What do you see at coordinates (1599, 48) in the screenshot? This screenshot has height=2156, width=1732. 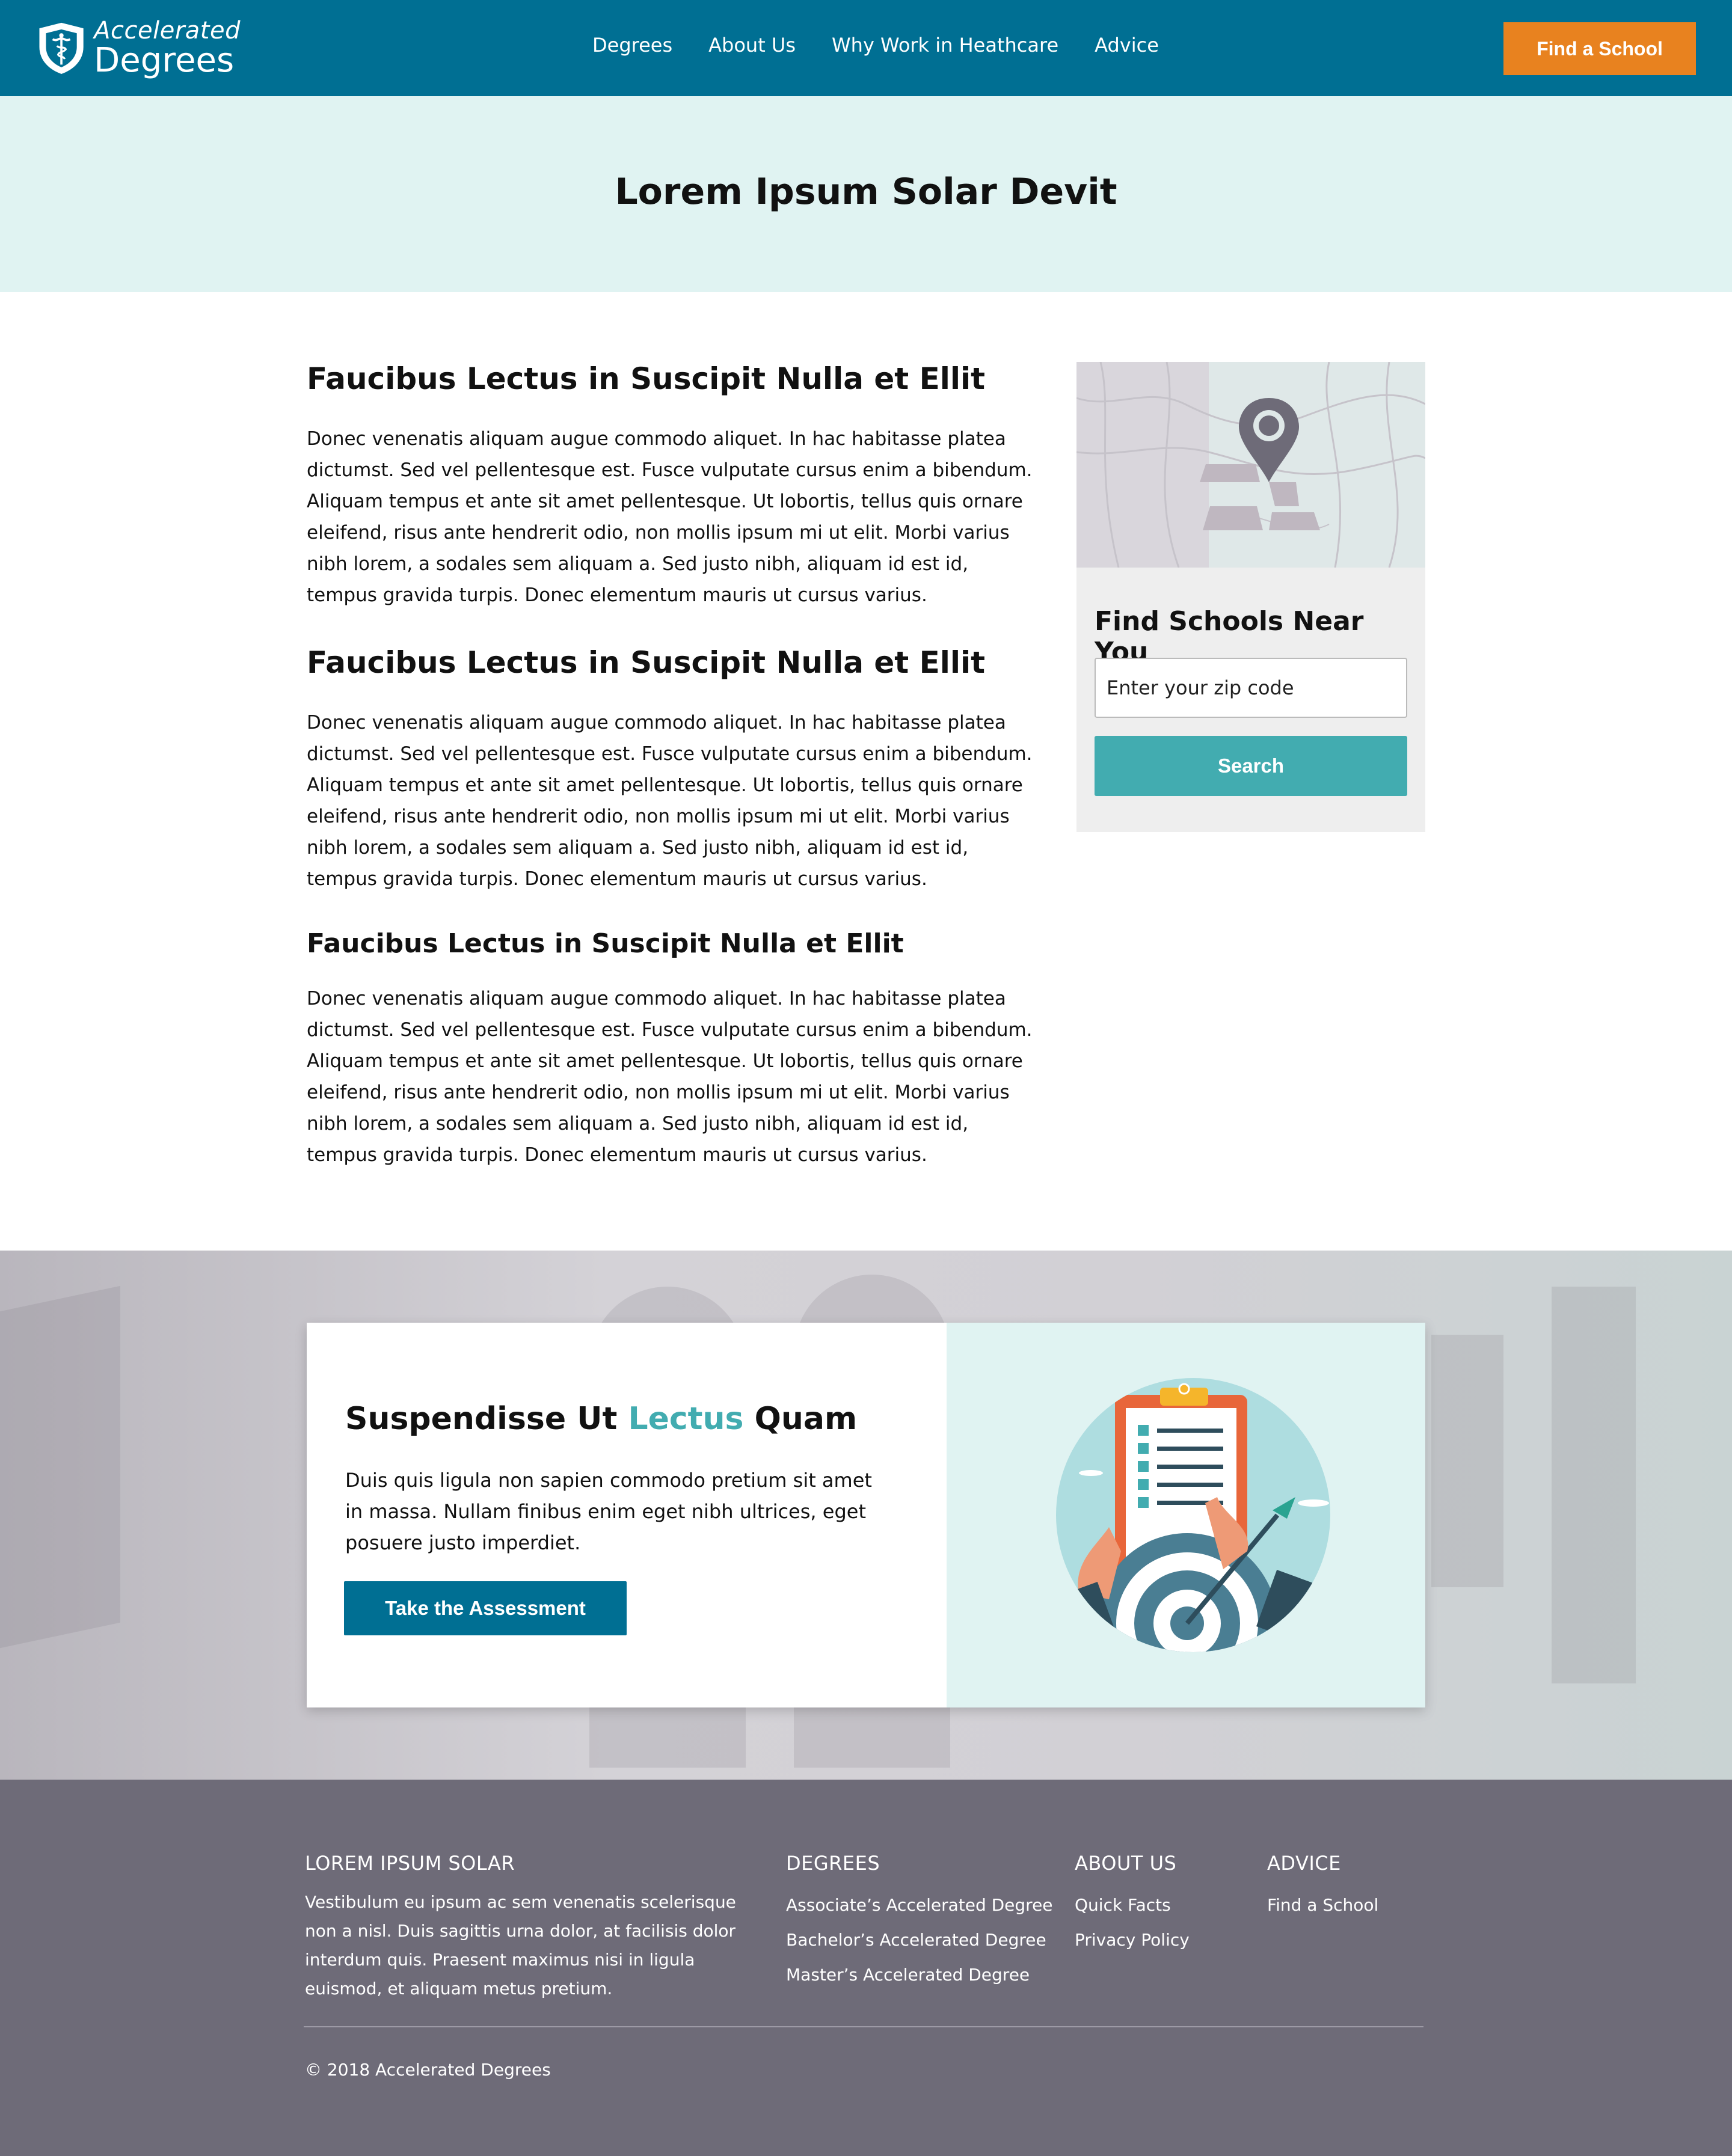 I see `find-a-school-button: Find a School` at bounding box center [1599, 48].